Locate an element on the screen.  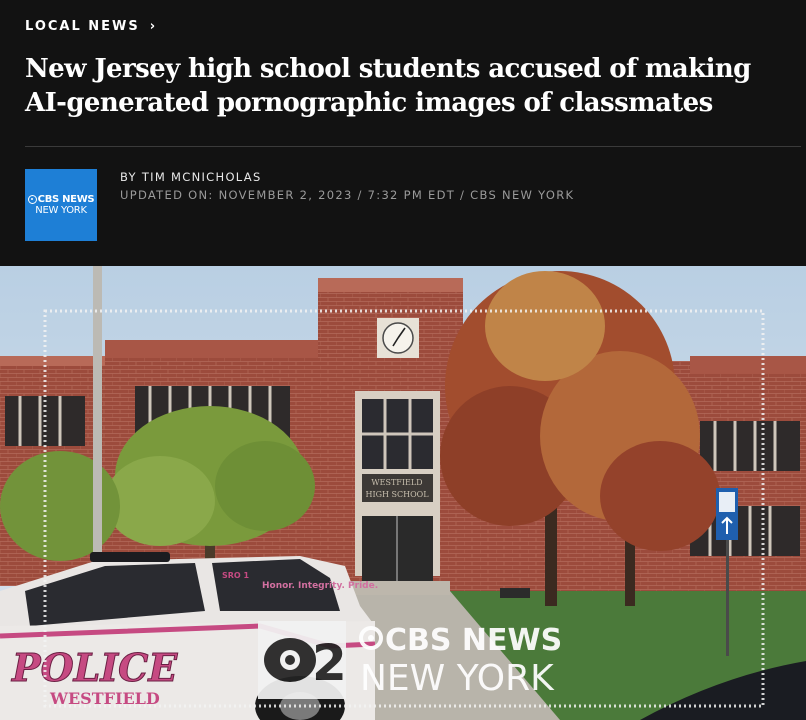
section-label: LOCAL NEWS is located at coordinates (82, 26).